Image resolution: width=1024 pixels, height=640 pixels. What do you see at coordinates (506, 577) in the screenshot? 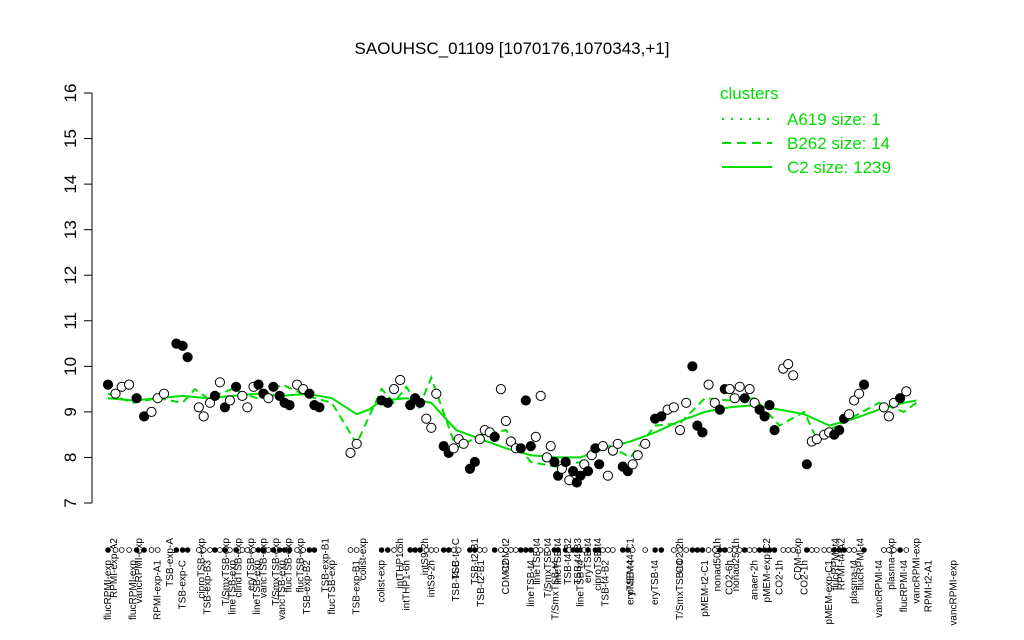
I see `x-tick-label: CDM-t2` at bounding box center [506, 577].